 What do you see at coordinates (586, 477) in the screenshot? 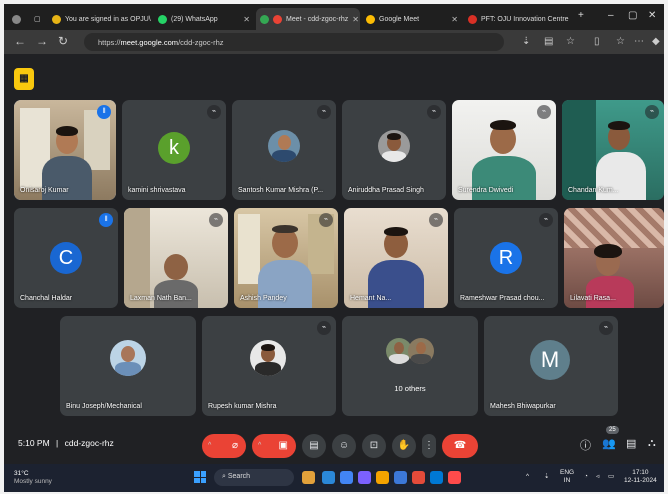
I see `wifi-icon: ◔` at bounding box center [586, 477].